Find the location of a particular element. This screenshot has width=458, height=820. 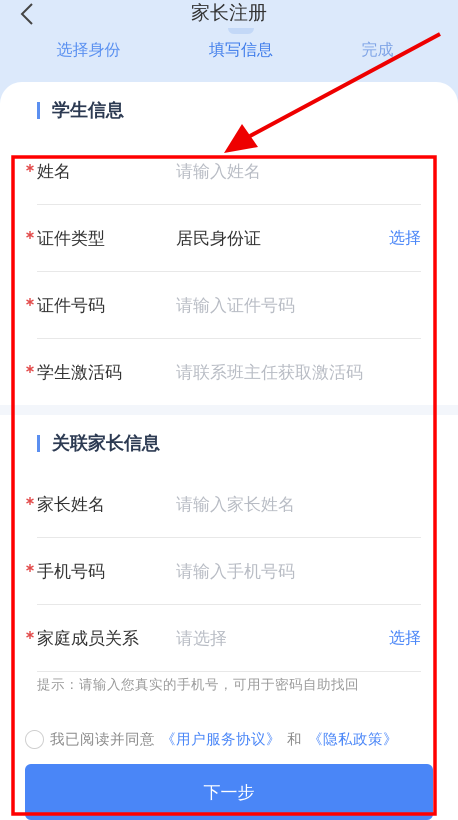

field-label: 手机号码 is located at coordinates (71, 571).